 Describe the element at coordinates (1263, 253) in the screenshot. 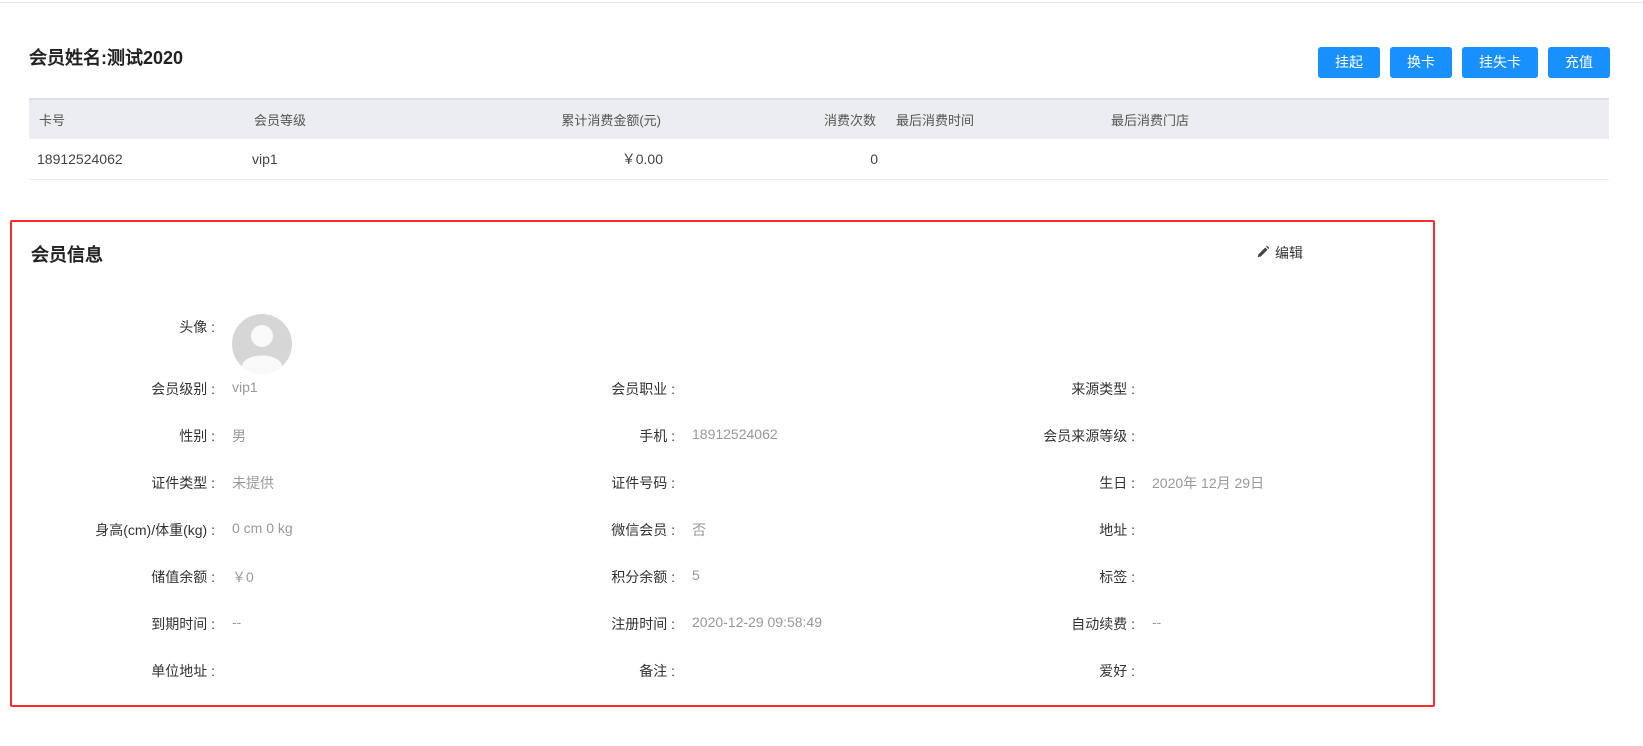

I see `pencil-icon` at that location.